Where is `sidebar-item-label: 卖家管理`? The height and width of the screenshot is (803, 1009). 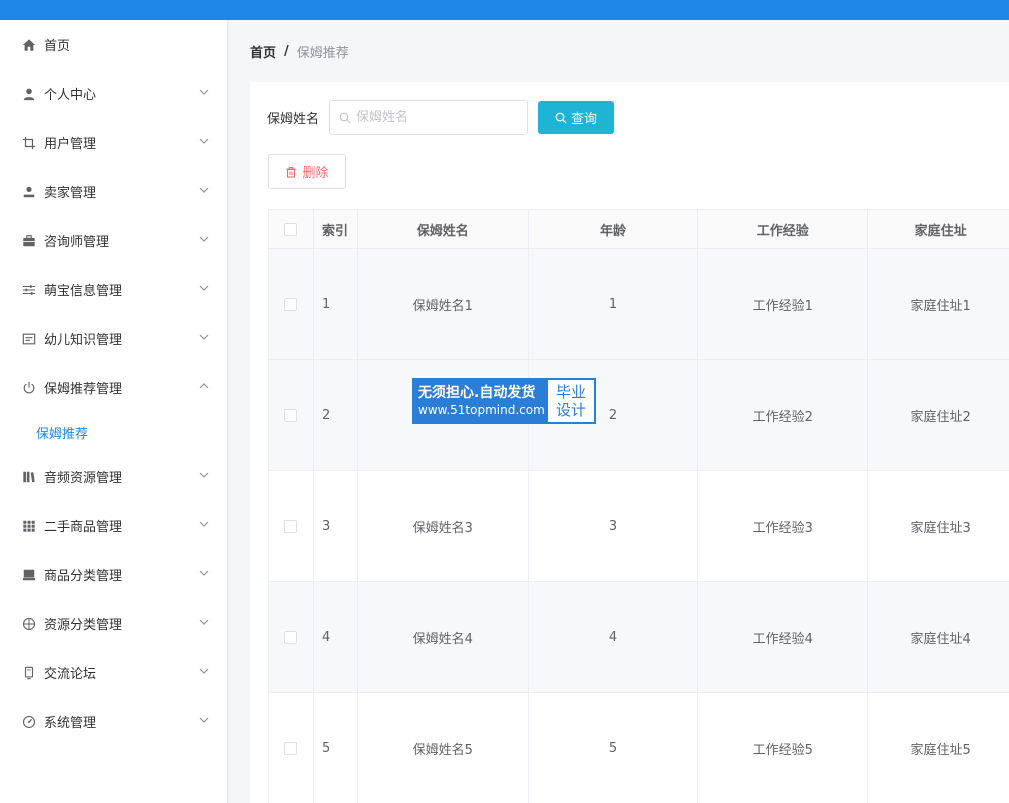
sidebar-item-label: 卖家管理 is located at coordinates (70, 193).